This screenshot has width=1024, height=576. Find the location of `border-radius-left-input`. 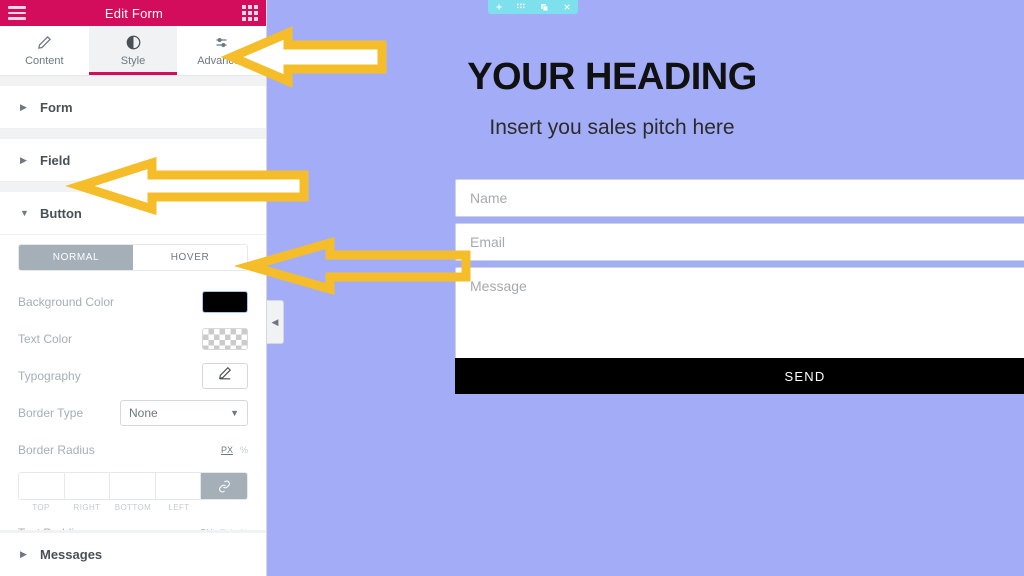

border-radius-left-input is located at coordinates (178, 486).